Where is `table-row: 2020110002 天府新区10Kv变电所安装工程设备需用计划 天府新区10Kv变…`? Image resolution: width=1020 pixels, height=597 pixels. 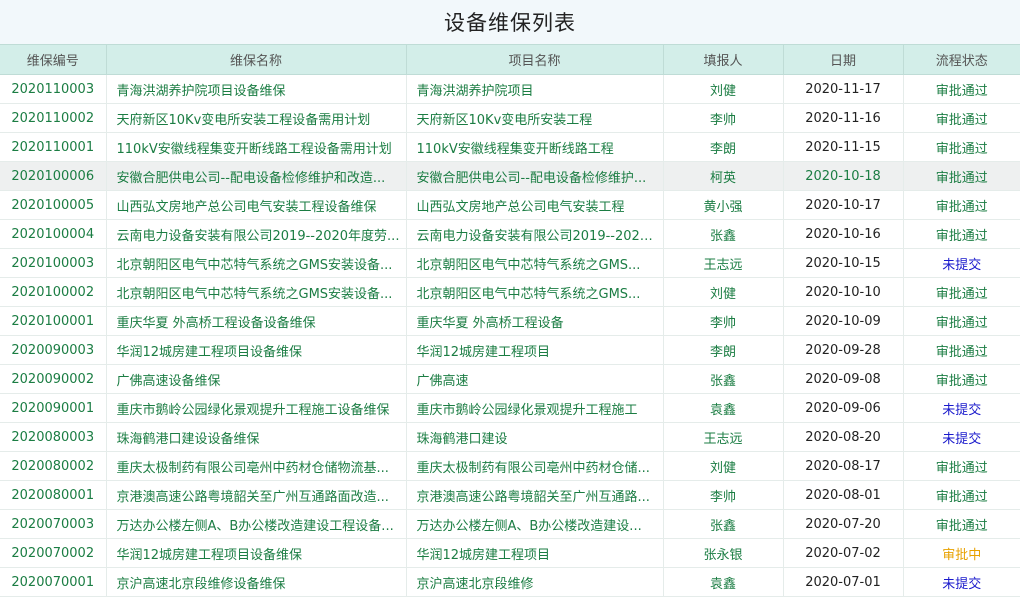
table-row: 2020110002 天府新区10Kv变电所安装工程设备需用计划 天府新区10Kv变… is located at coordinates (510, 118).